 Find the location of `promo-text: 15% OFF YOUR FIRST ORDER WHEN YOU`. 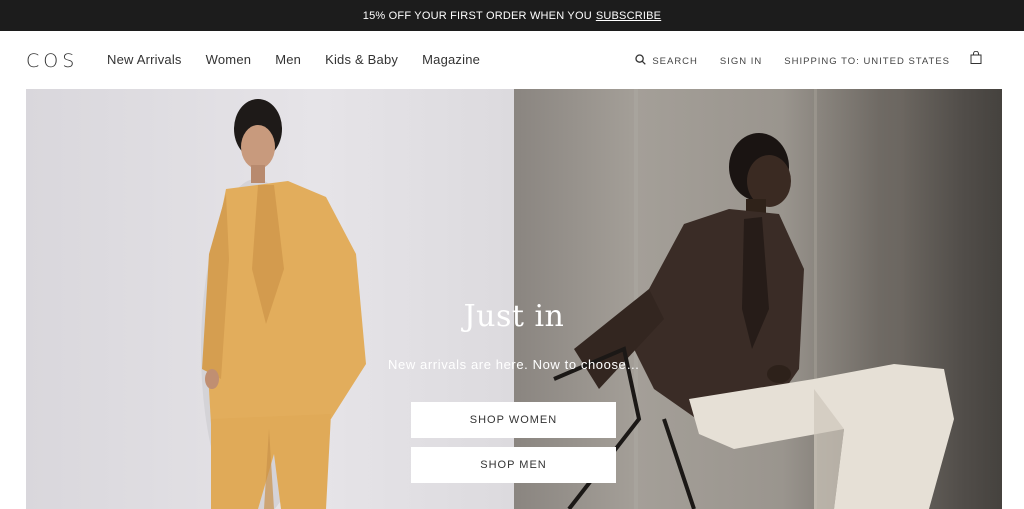

promo-text: 15% OFF YOUR FIRST ORDER WHEN YOU is located at coordinates (477, 15).